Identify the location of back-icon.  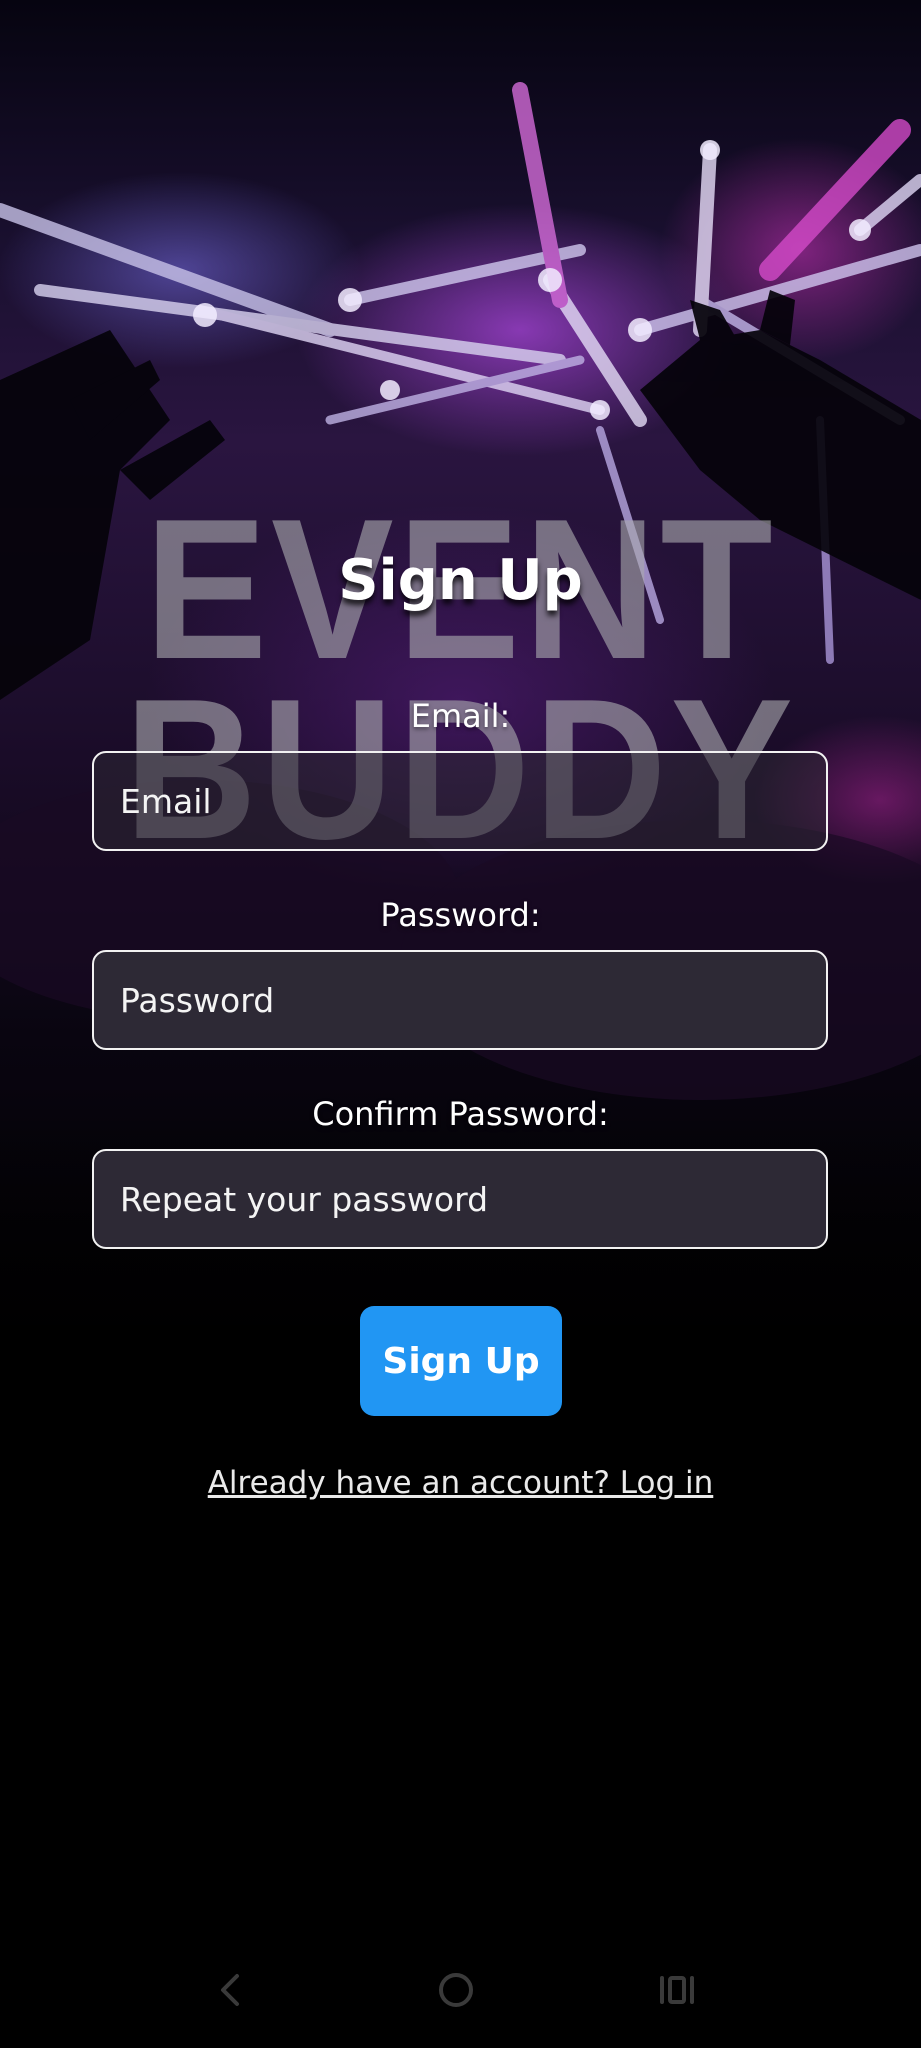
(230, 1990).